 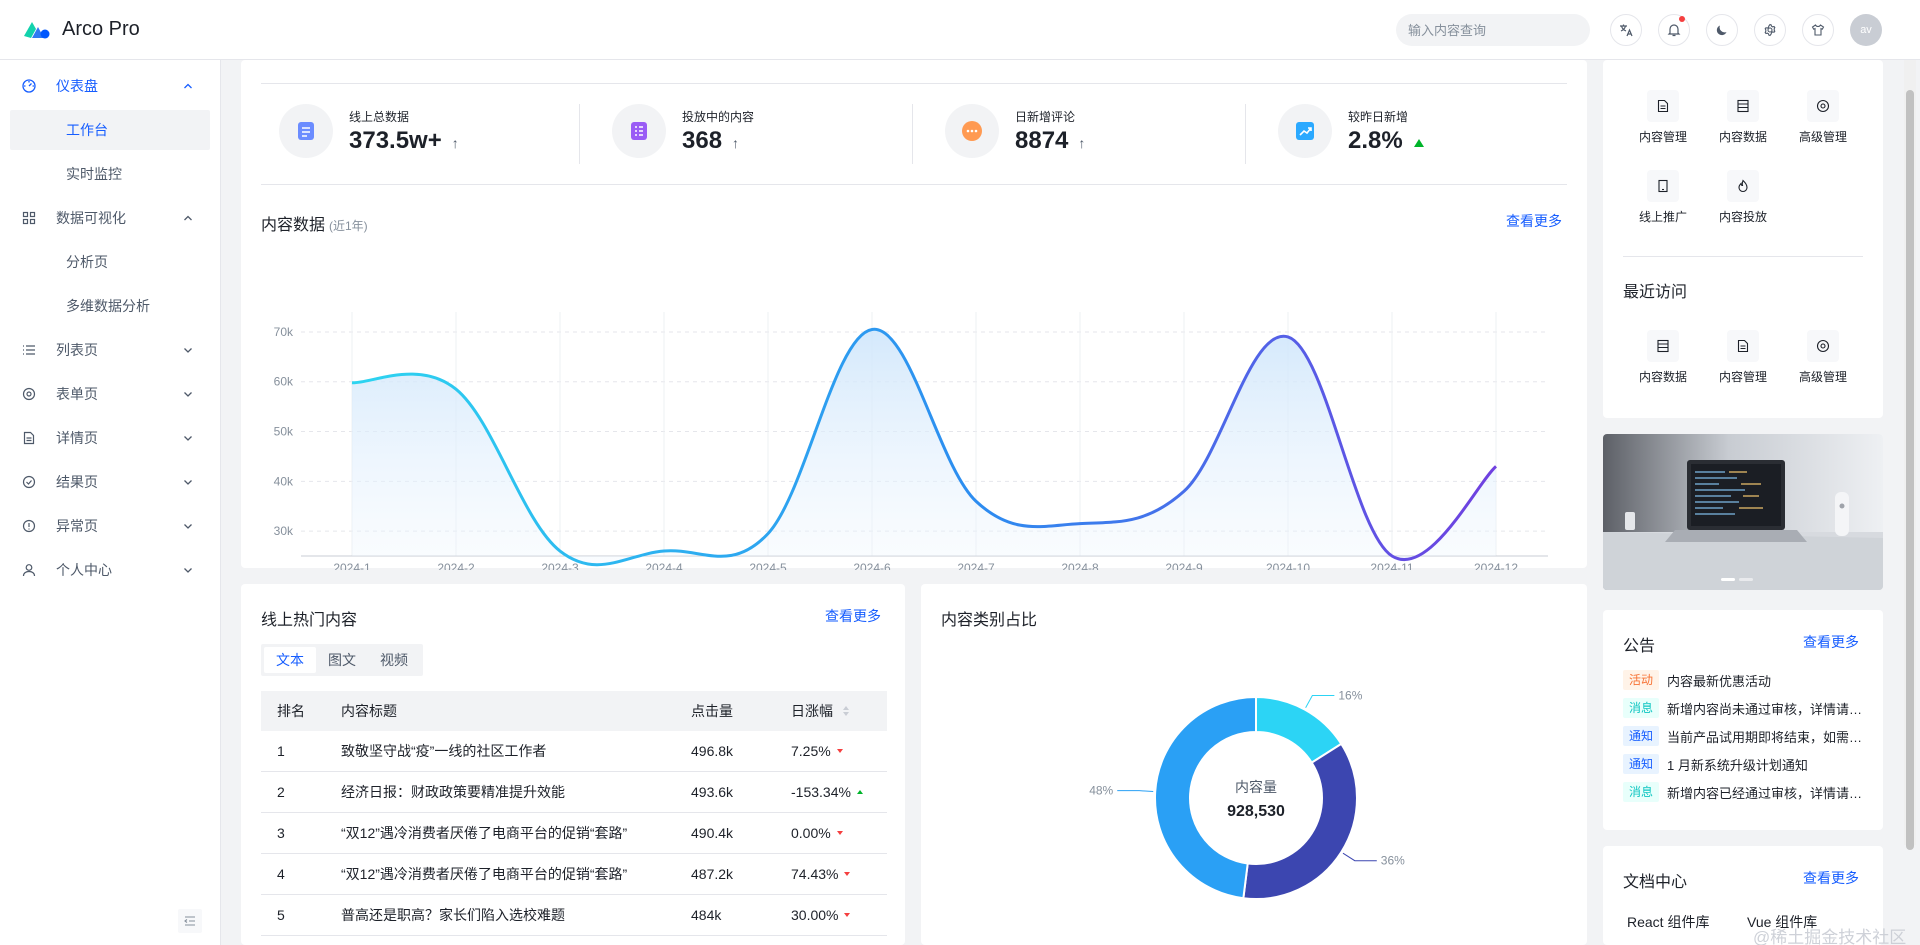 I want to click on clicks-cell: 493.6k, so click(x=712, y=792).